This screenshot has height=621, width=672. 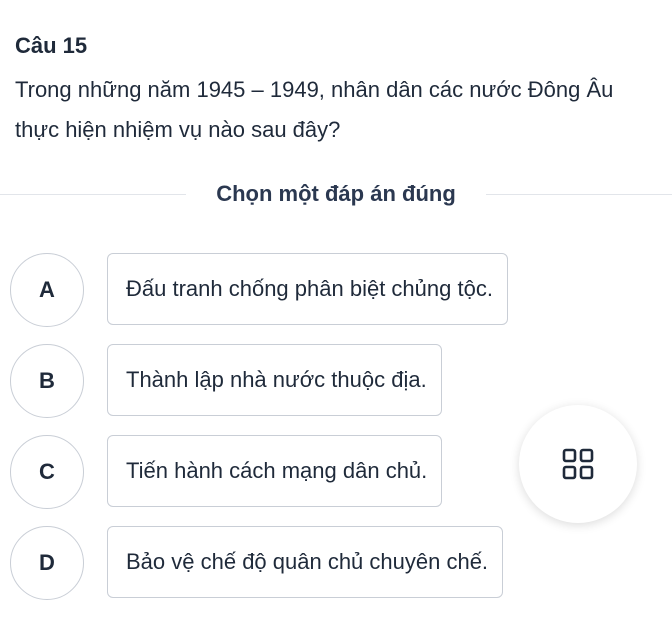 I want to click on option-b-answer: Thành lập nhà nước thuộc địa., so click(x=274, y=380).